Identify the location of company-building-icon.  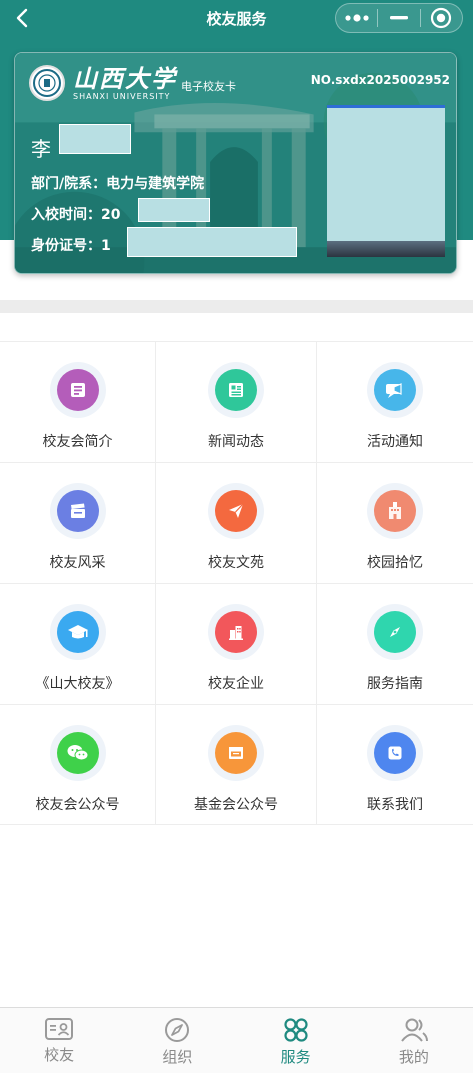
(236, 632).